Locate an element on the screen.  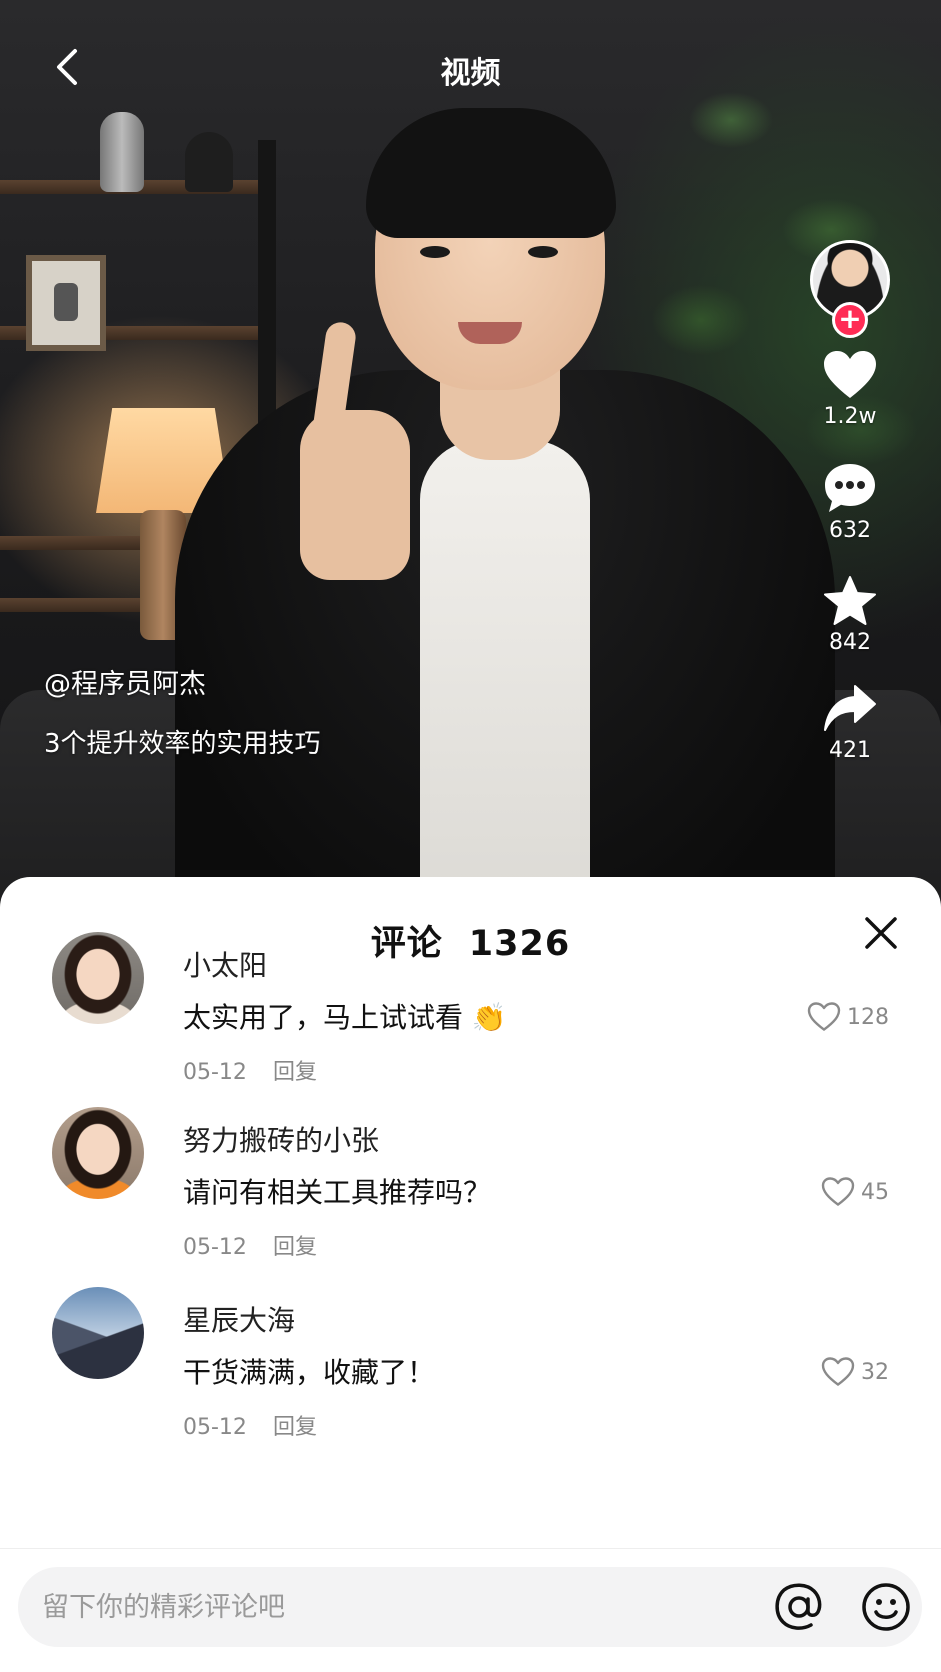
comment-like-count: 32 is located at coordinates (875, 1372).